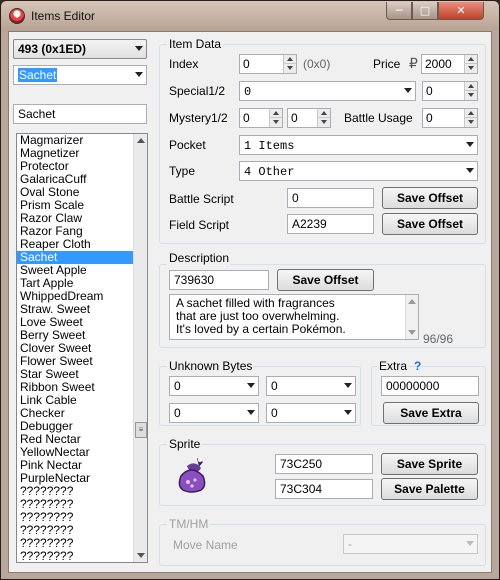 Image resolution: width=500 pixels, height=580 pixels. Describe the element at coordinates (294, 118) in the screenshot. I see `mystery2-value: 0` at that location.